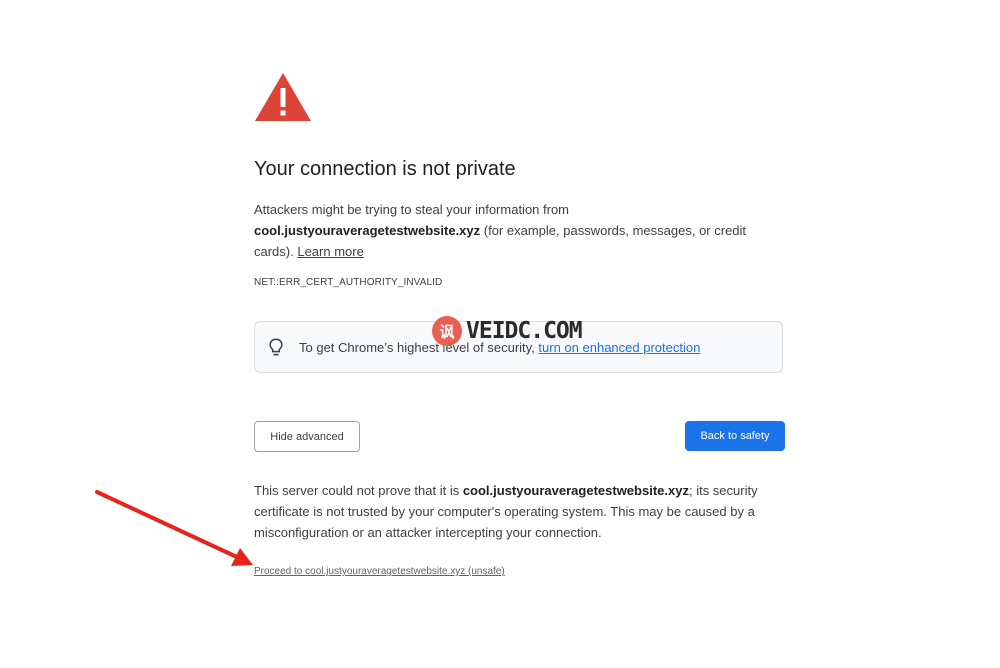 This screenshot has width=1000, height=668. I want to click on watermark-text: VEIDC.COM, so click(524, 331).